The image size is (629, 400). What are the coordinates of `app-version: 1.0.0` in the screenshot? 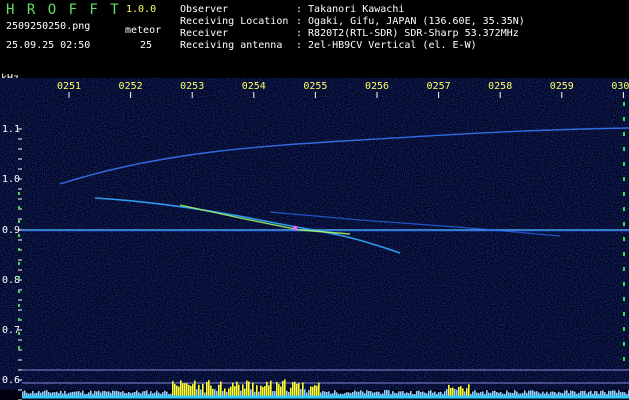 It's located at (141, 9).